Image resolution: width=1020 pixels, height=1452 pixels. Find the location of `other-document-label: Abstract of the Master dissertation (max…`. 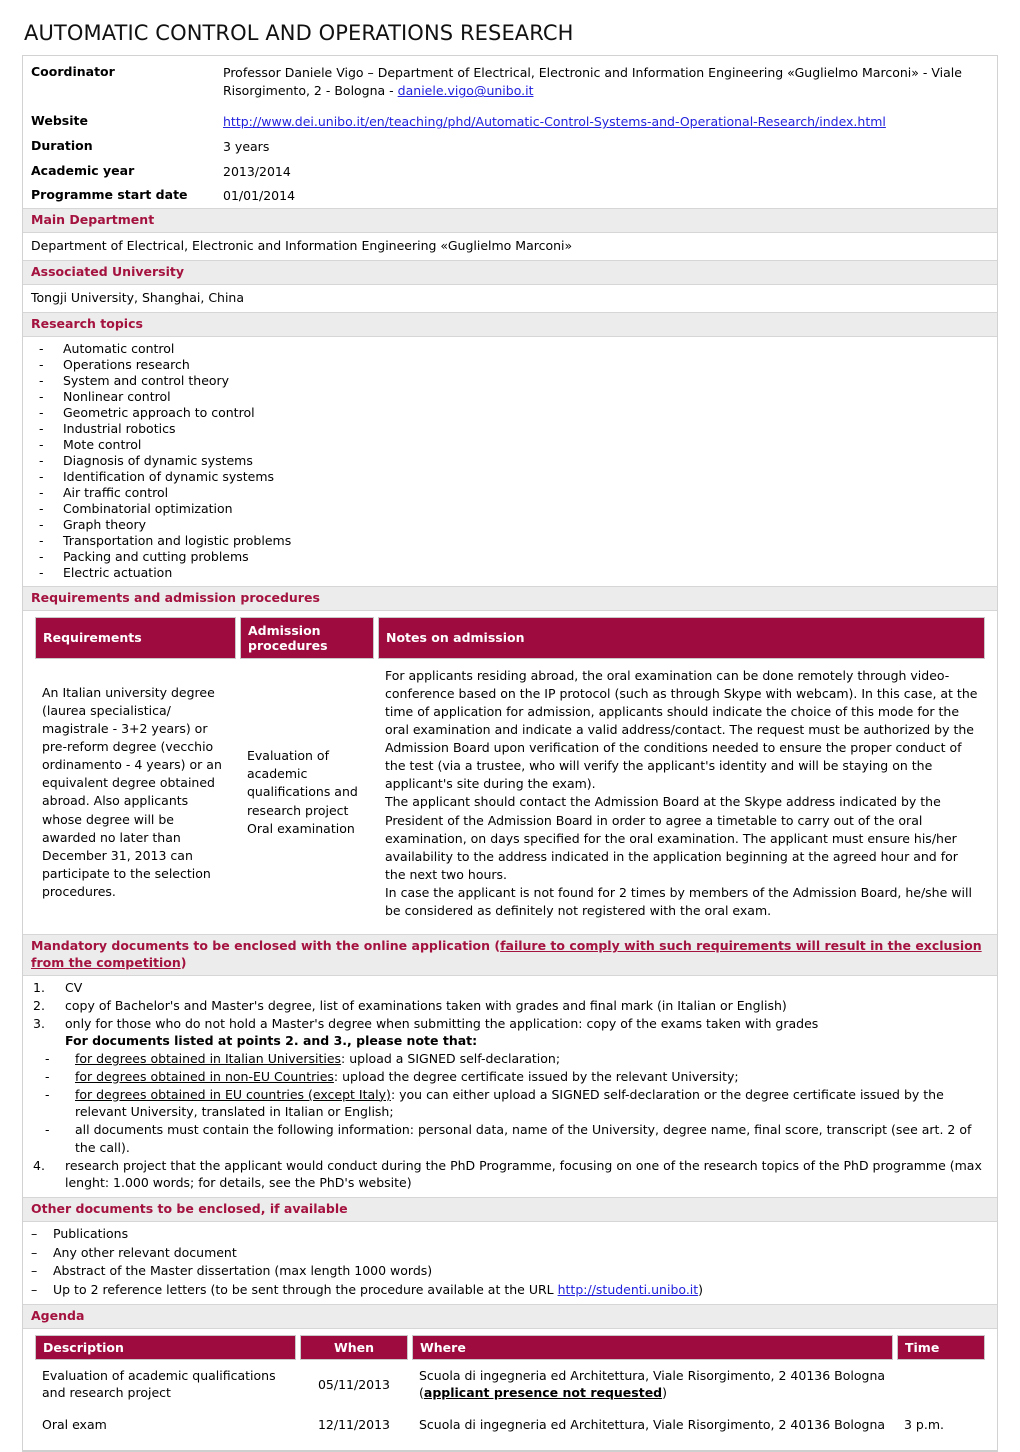

other-document-label: Abstract of the Master dissertation (max… is located at coordinates (243, 1271).